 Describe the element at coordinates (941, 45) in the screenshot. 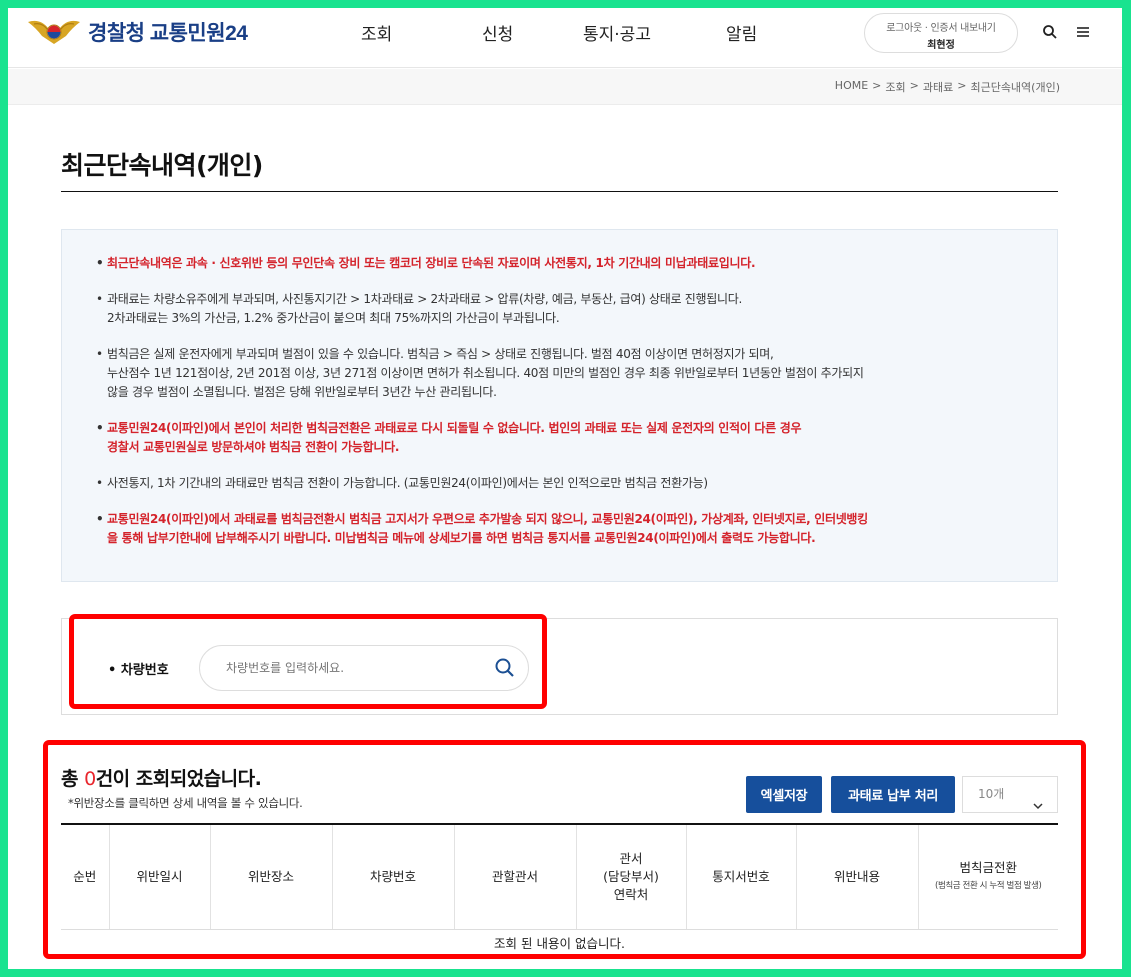

I see `user-name: 최현정` at that location.